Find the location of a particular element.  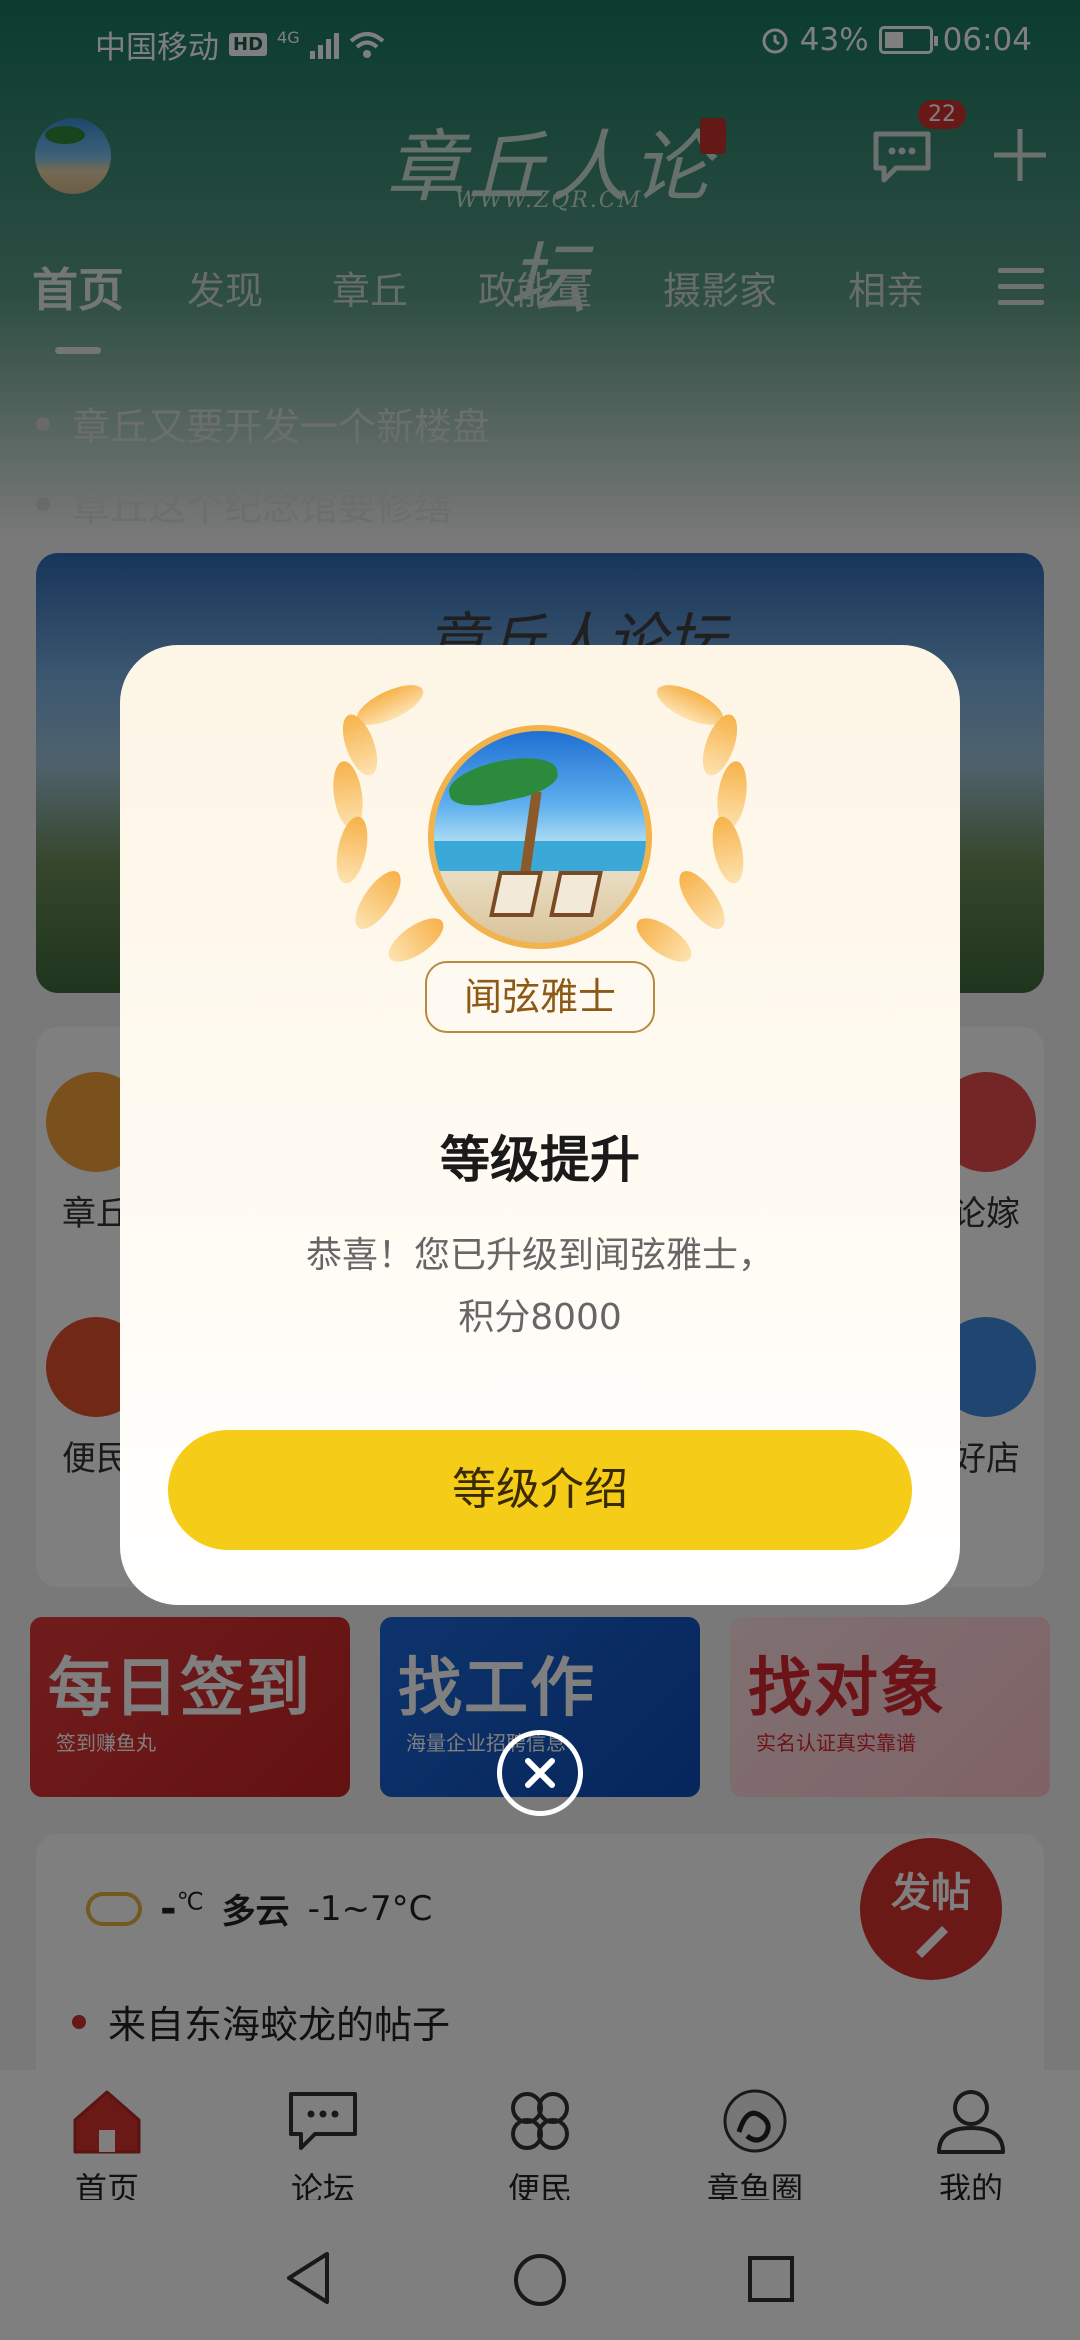

rank-badge: 闻弦雅士 is located at coordinates (540, 997).